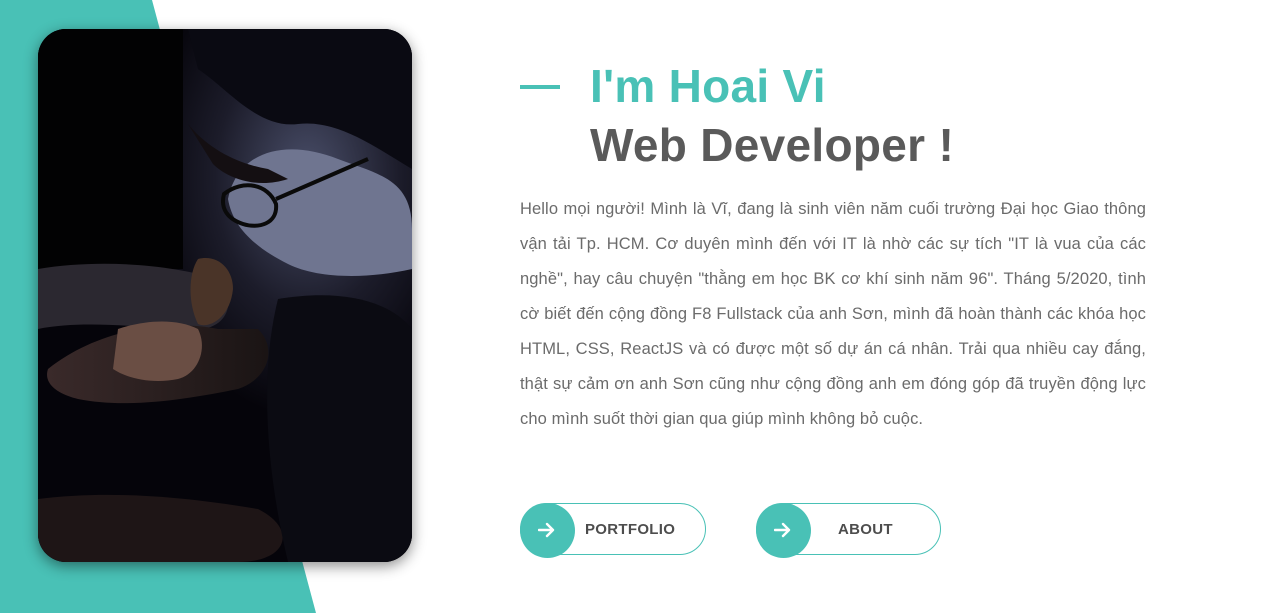 Image resolution: width=1262 pixels, height=613 pixels. I want to click on title-row: I'm Hoai Vi, so click(833, 86).